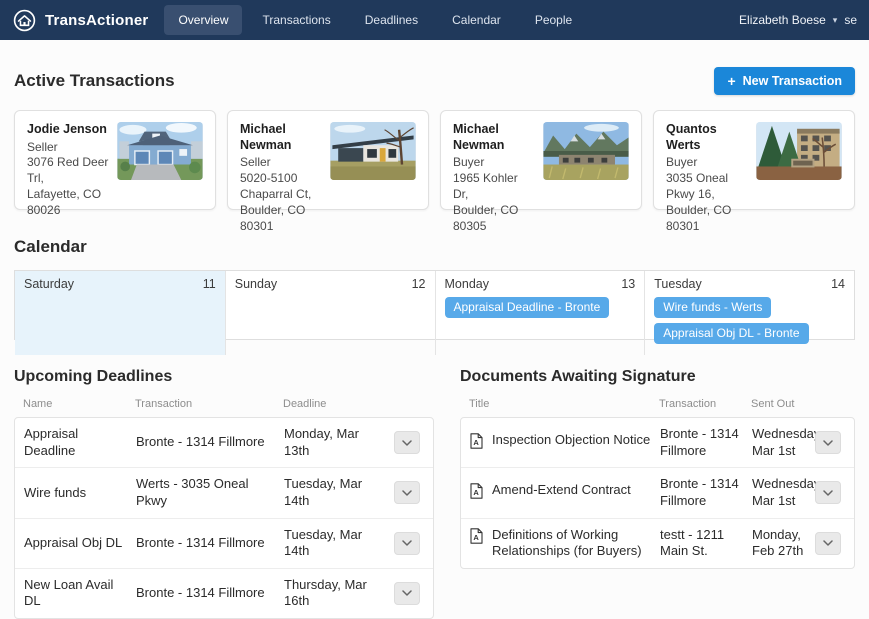  Describe the element at coordinates (578, 376) in the screenshot. I see `documents-awaiting-title: Documents Awaiting Signature` at that location.